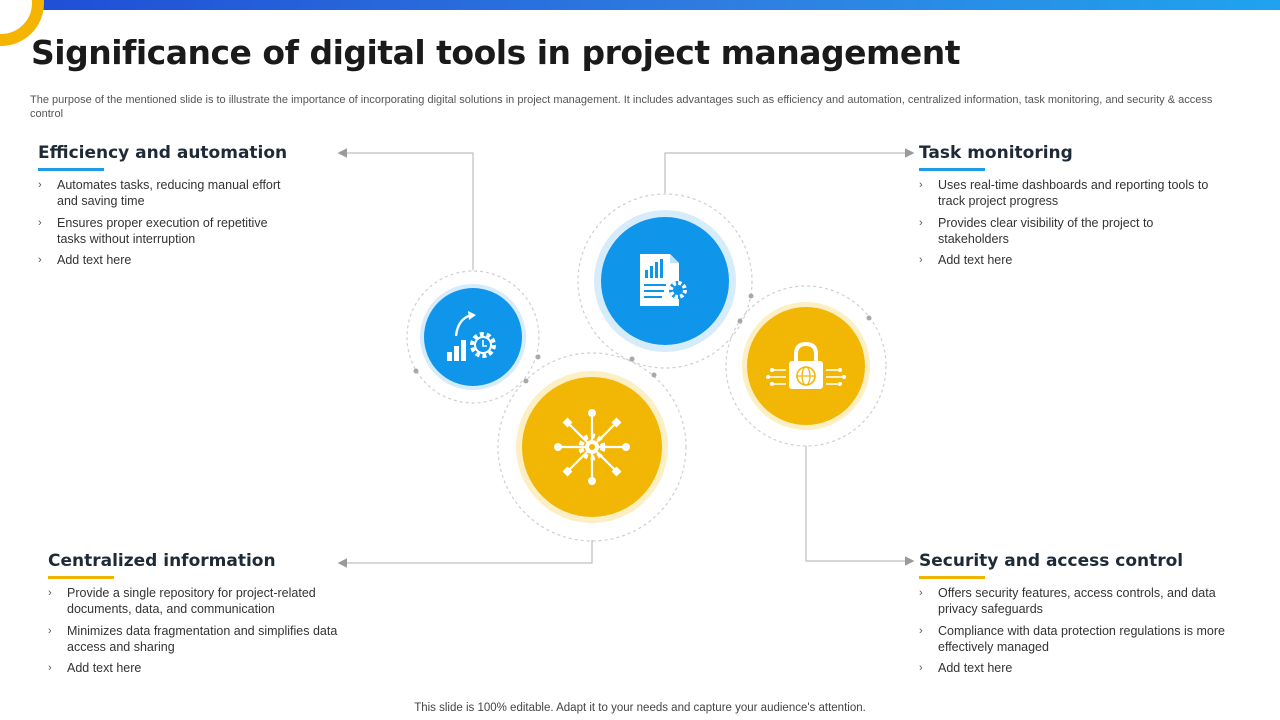 The image size is (1280, 720). I want to click on section-heading: Task monitoring, so click(996, 153).